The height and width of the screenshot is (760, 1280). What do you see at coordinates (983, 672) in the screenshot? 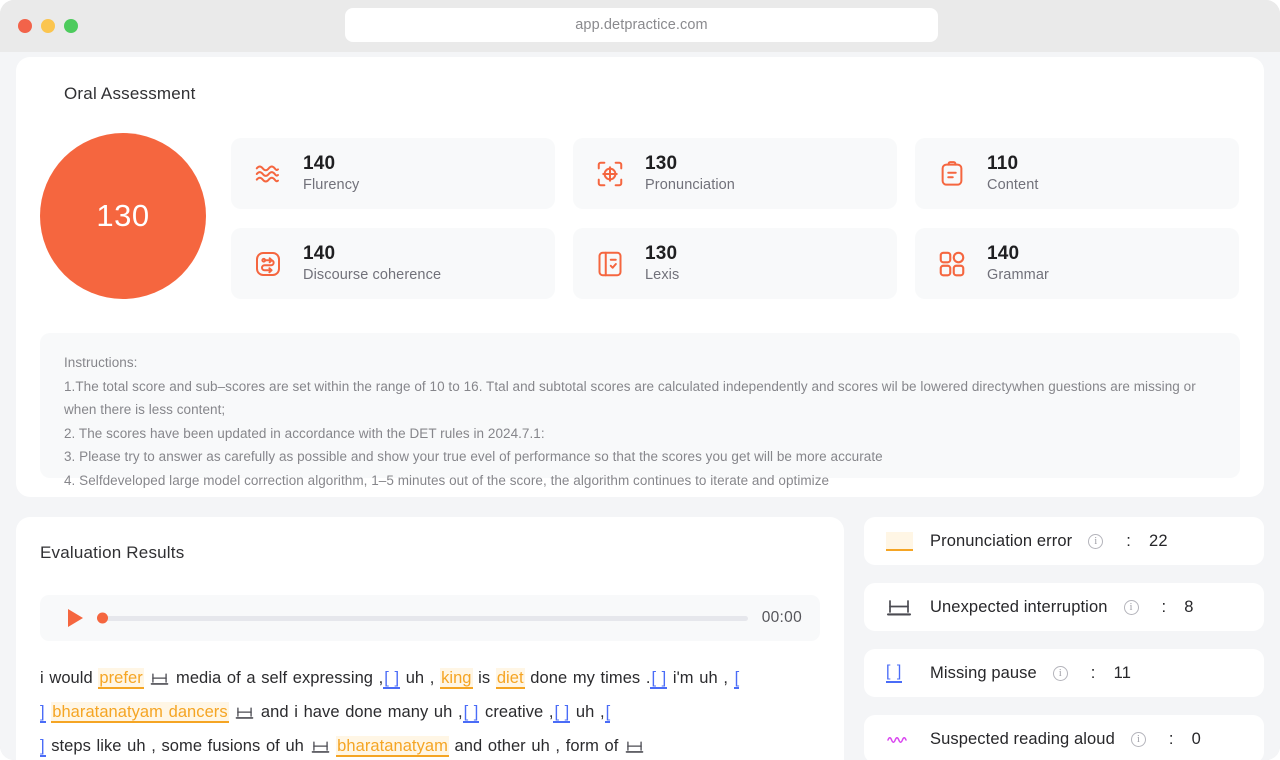
I see `legend-label: Missing pause` at bounding box center [983, 672].